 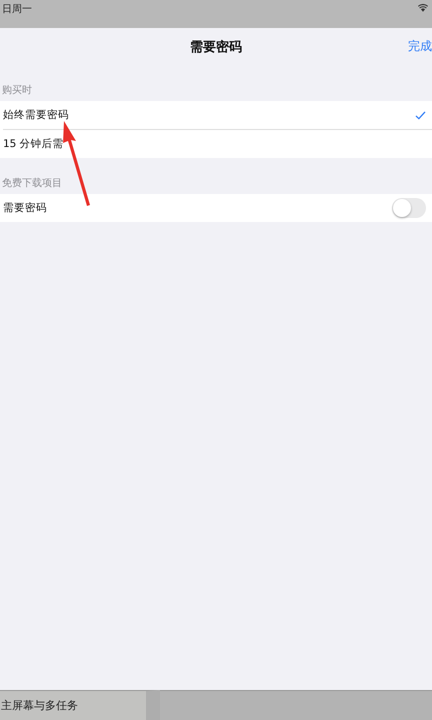 What do you see at coordinates (409, 208) in the screenshot?
I see `toggle-switch` at bounding box center [409, 208].